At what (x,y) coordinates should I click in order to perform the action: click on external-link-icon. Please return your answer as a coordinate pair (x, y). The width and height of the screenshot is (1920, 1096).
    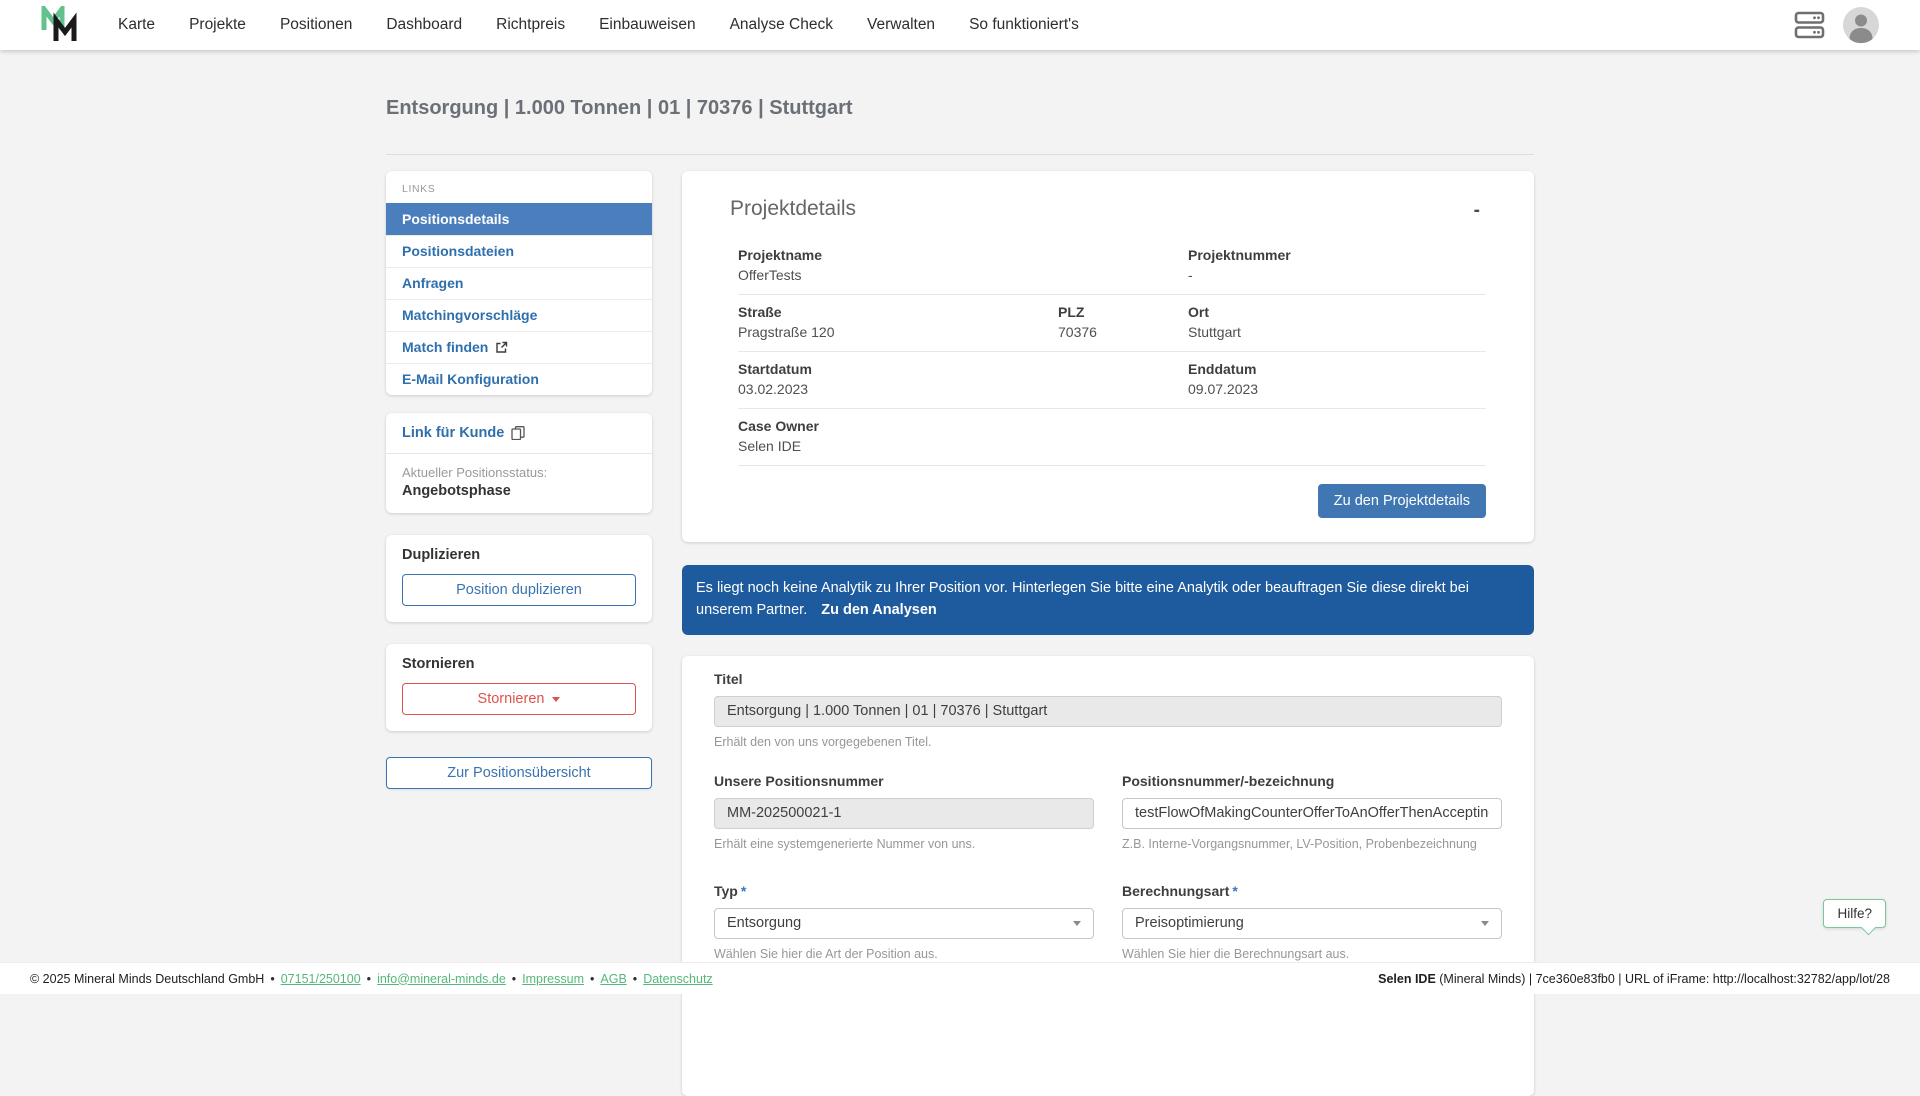
    Looking at the image, I should click on (501, 347).